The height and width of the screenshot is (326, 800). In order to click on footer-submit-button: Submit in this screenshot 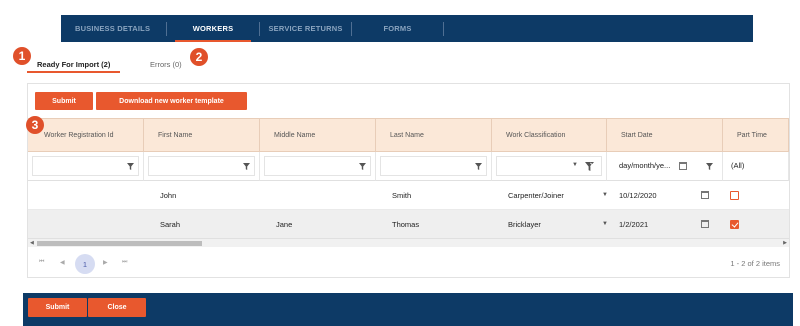, I will do `click(57, 307)`.